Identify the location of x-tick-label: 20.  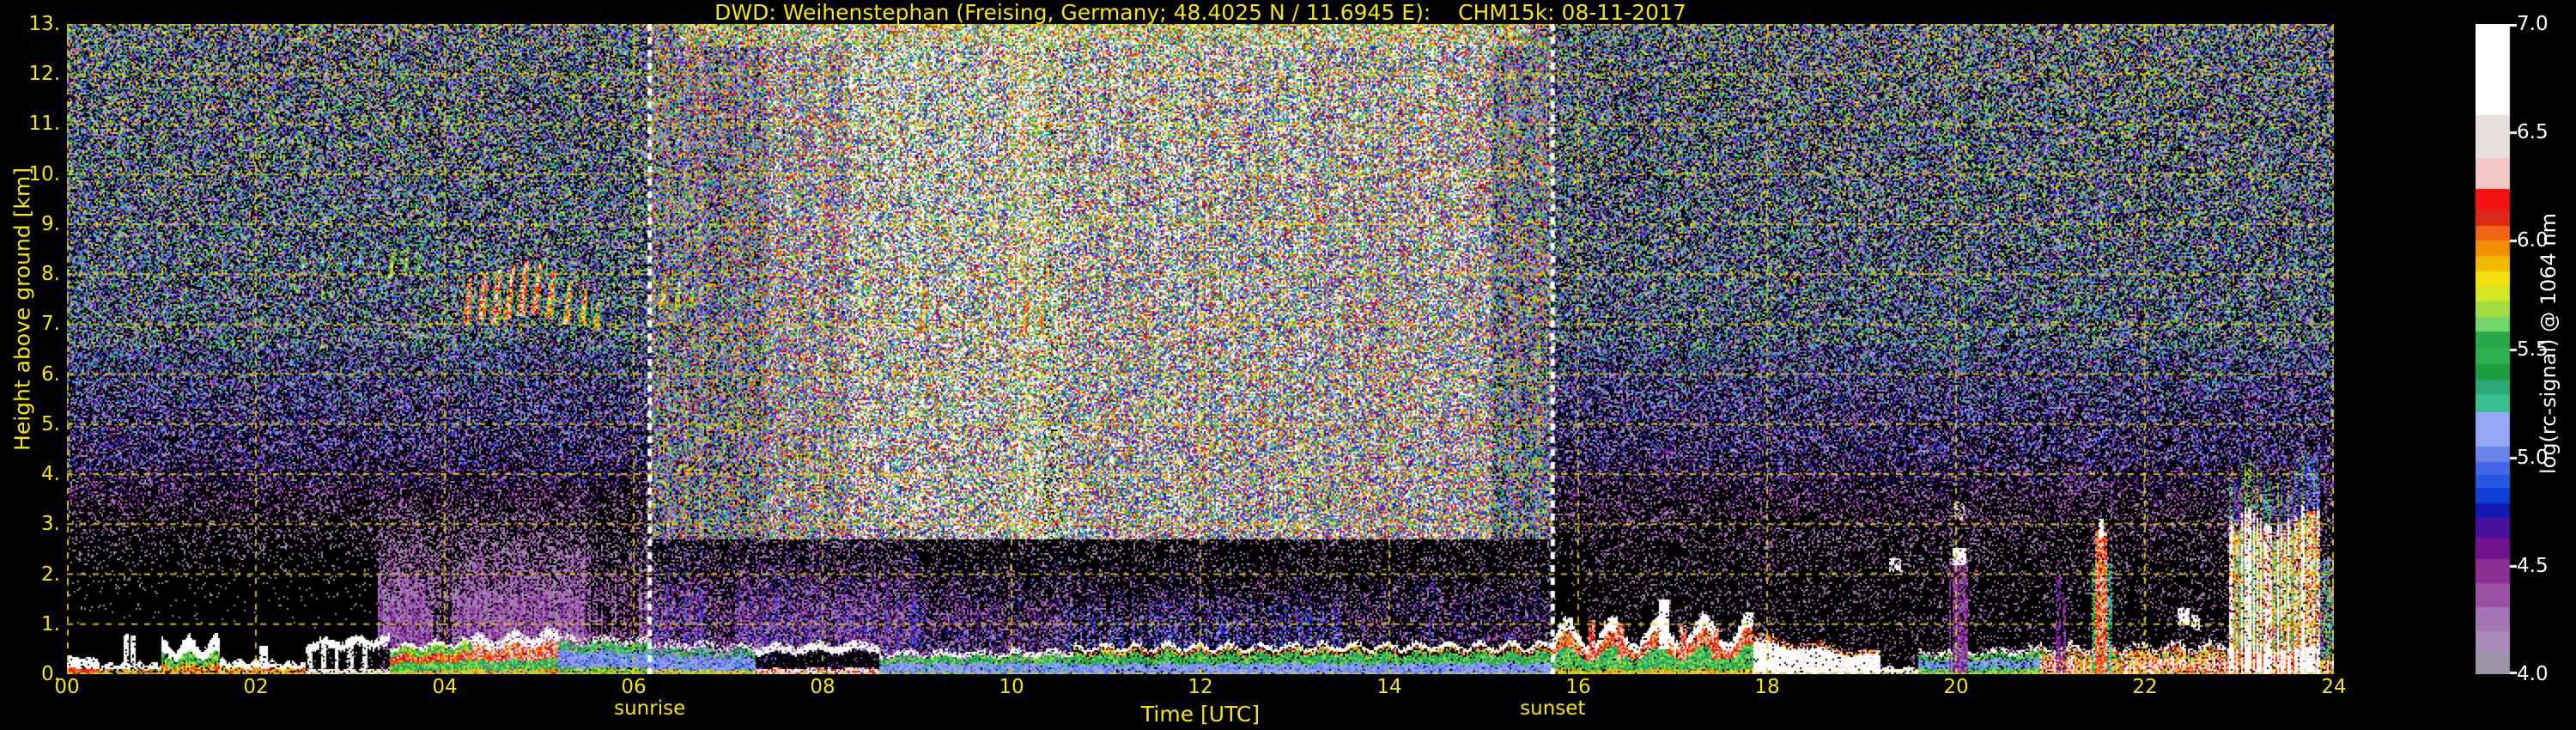
(1956, 687).